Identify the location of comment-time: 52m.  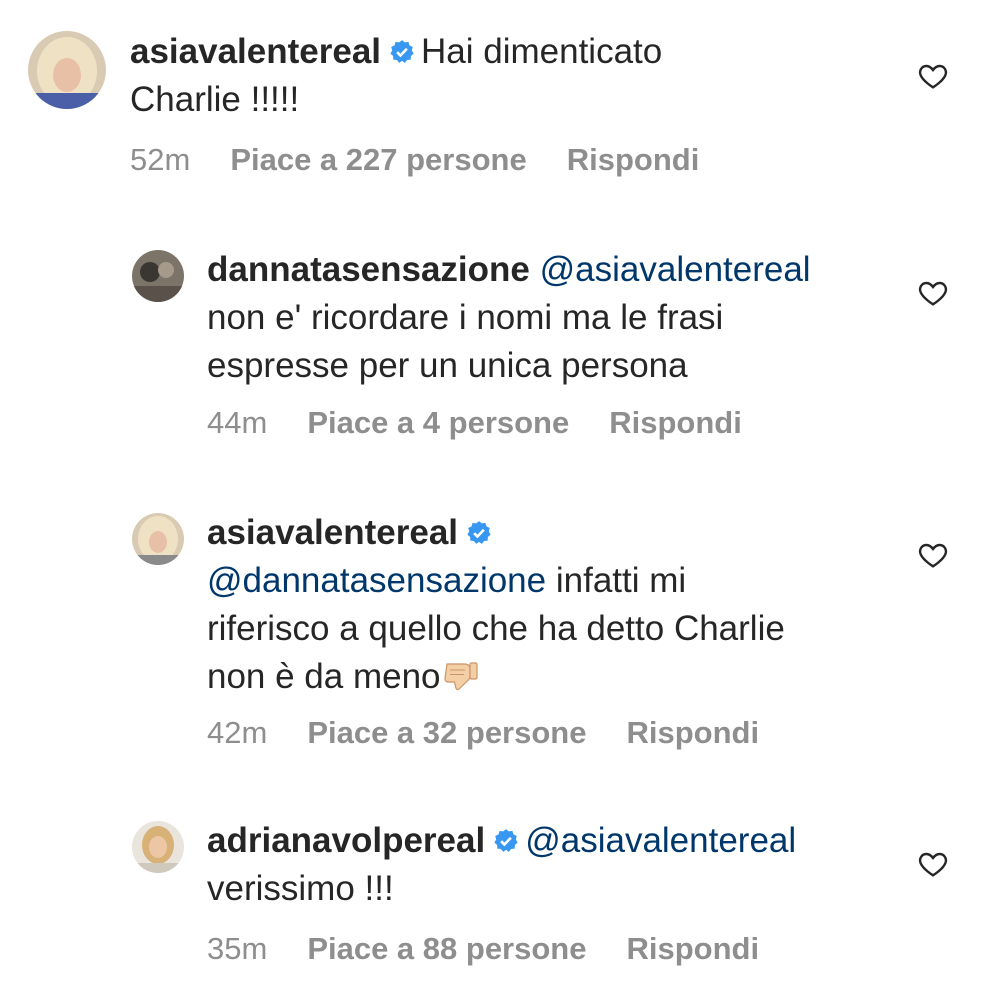
(160, 159).